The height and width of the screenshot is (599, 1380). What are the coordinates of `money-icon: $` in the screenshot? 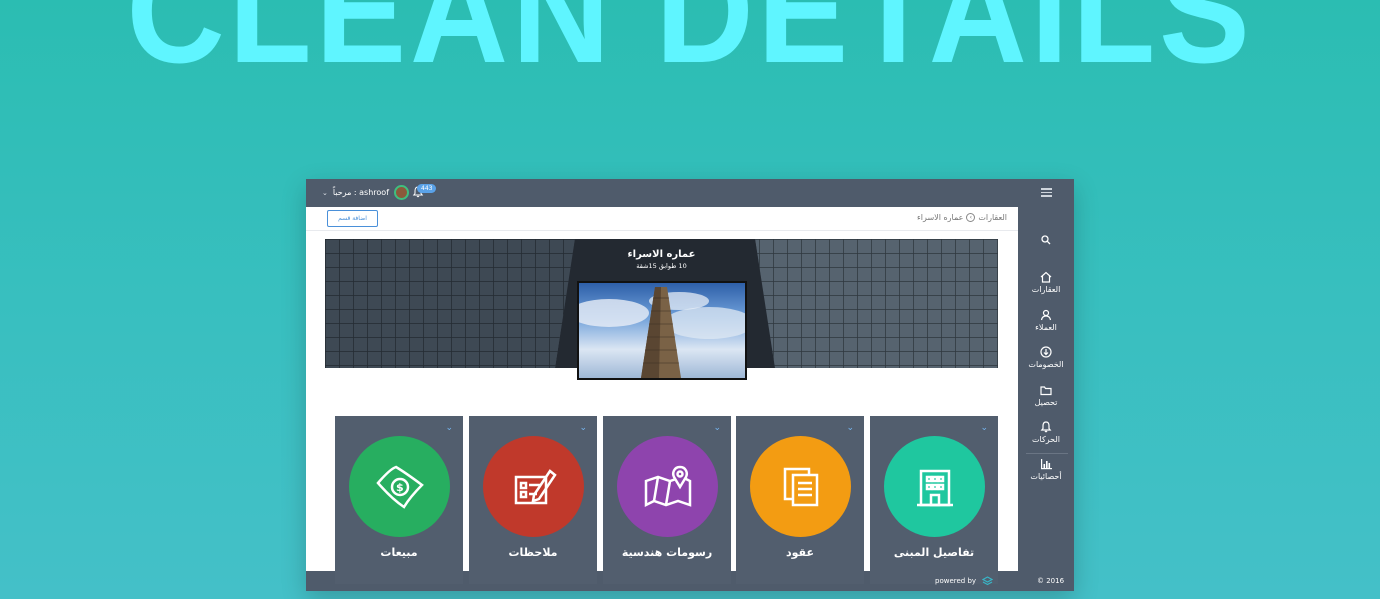 It's located at (399, 487).